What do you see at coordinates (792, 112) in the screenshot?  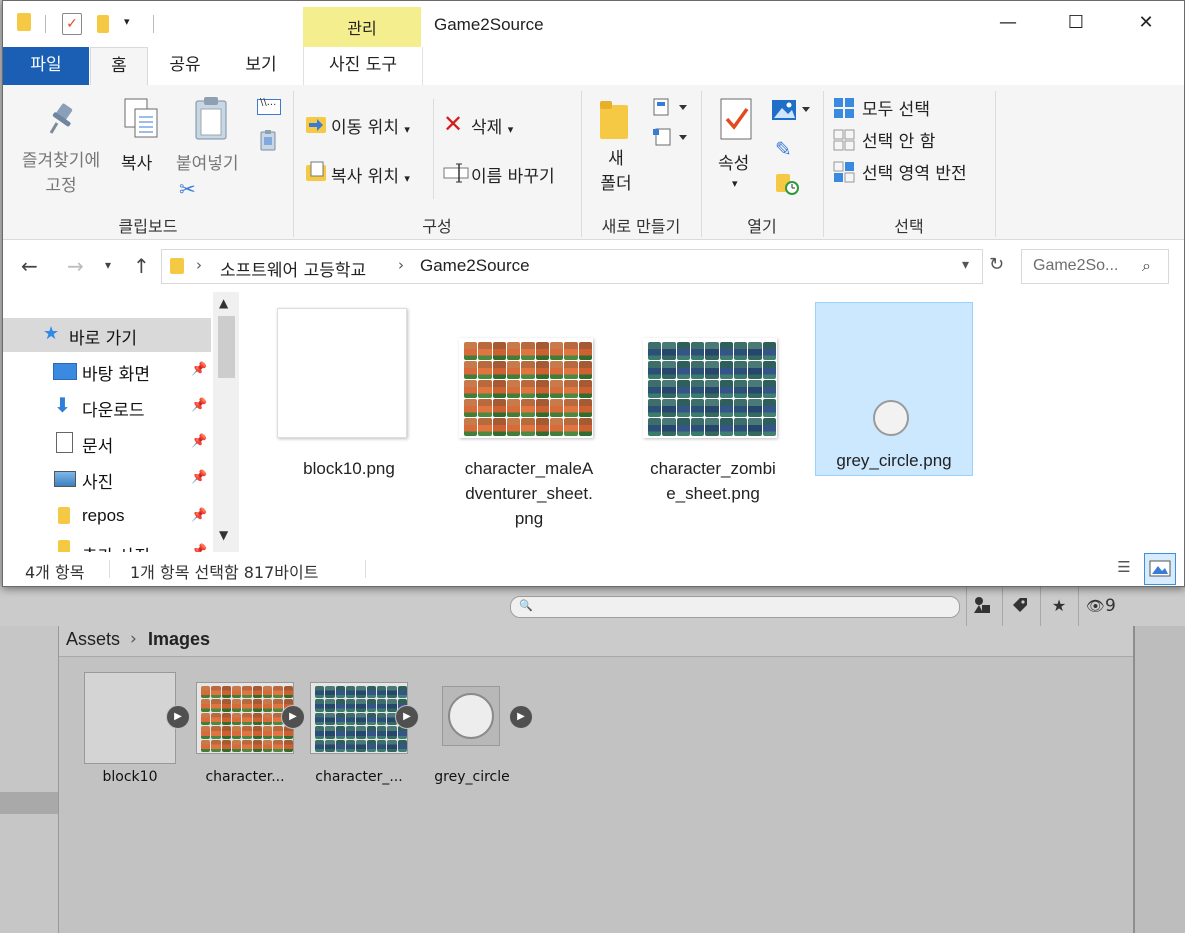 I see `open-image-icon` at bounding box center [792, 112].